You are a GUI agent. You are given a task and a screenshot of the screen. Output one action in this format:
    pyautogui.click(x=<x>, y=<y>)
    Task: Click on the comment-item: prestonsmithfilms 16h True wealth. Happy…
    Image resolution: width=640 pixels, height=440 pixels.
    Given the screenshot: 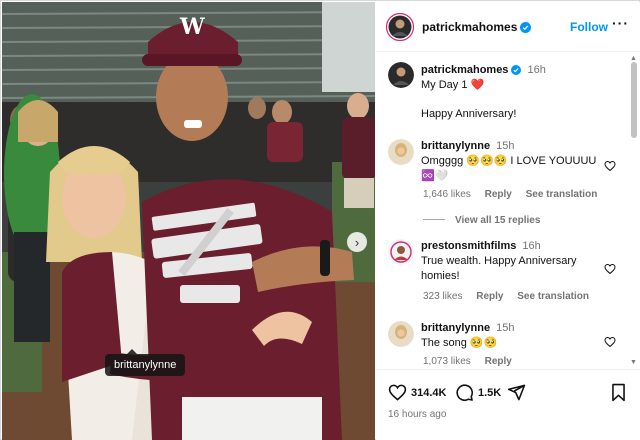 What is the action you would take?
    pyautogui.click(x=511, y=261)
    